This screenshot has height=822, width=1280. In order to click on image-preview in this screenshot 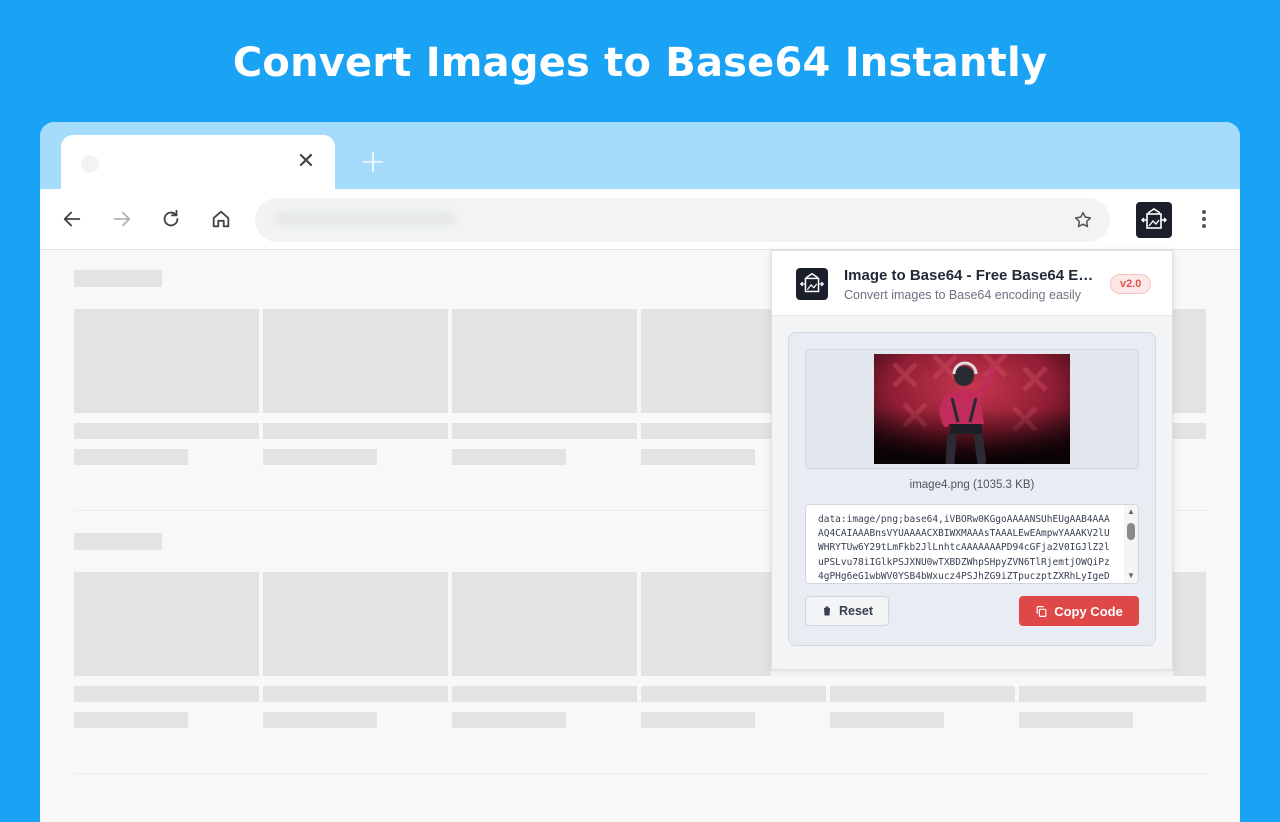, I will do `click(972, 409)`.